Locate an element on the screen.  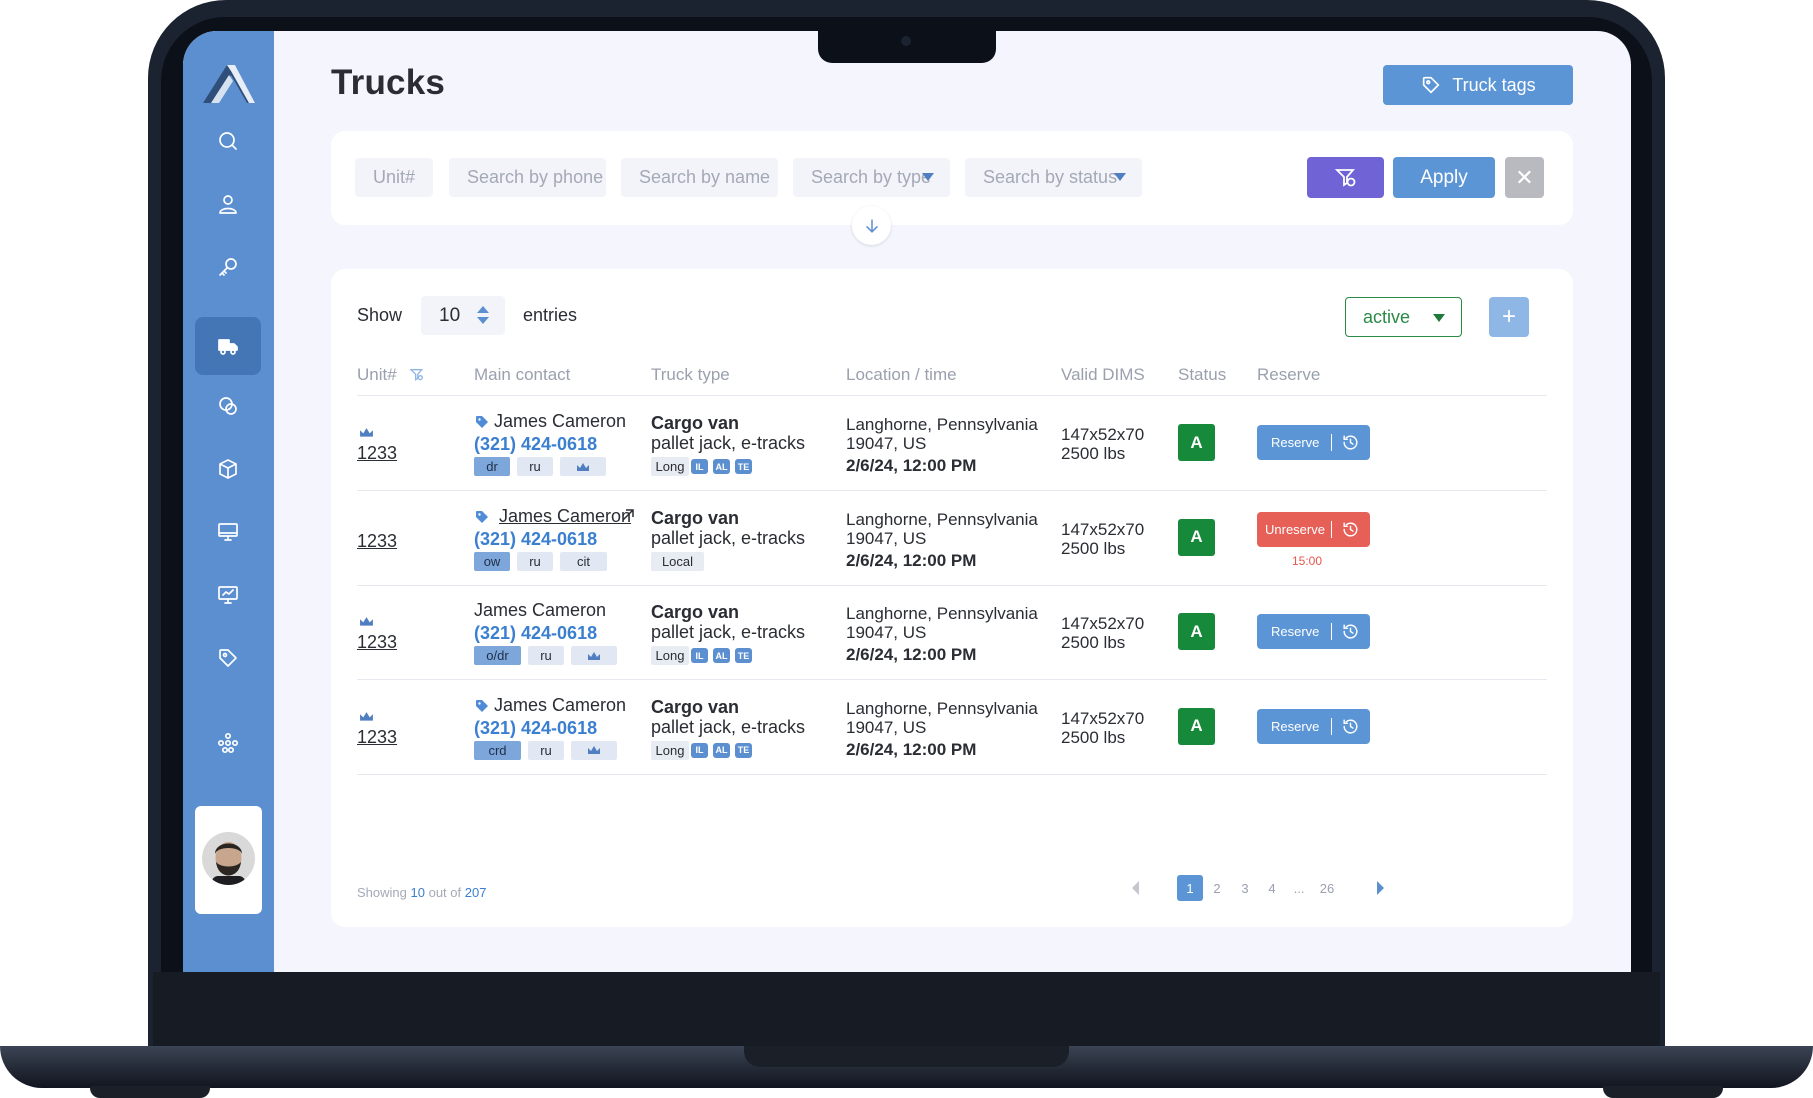
page-link: 4 is located at coordinates (1272, 888).